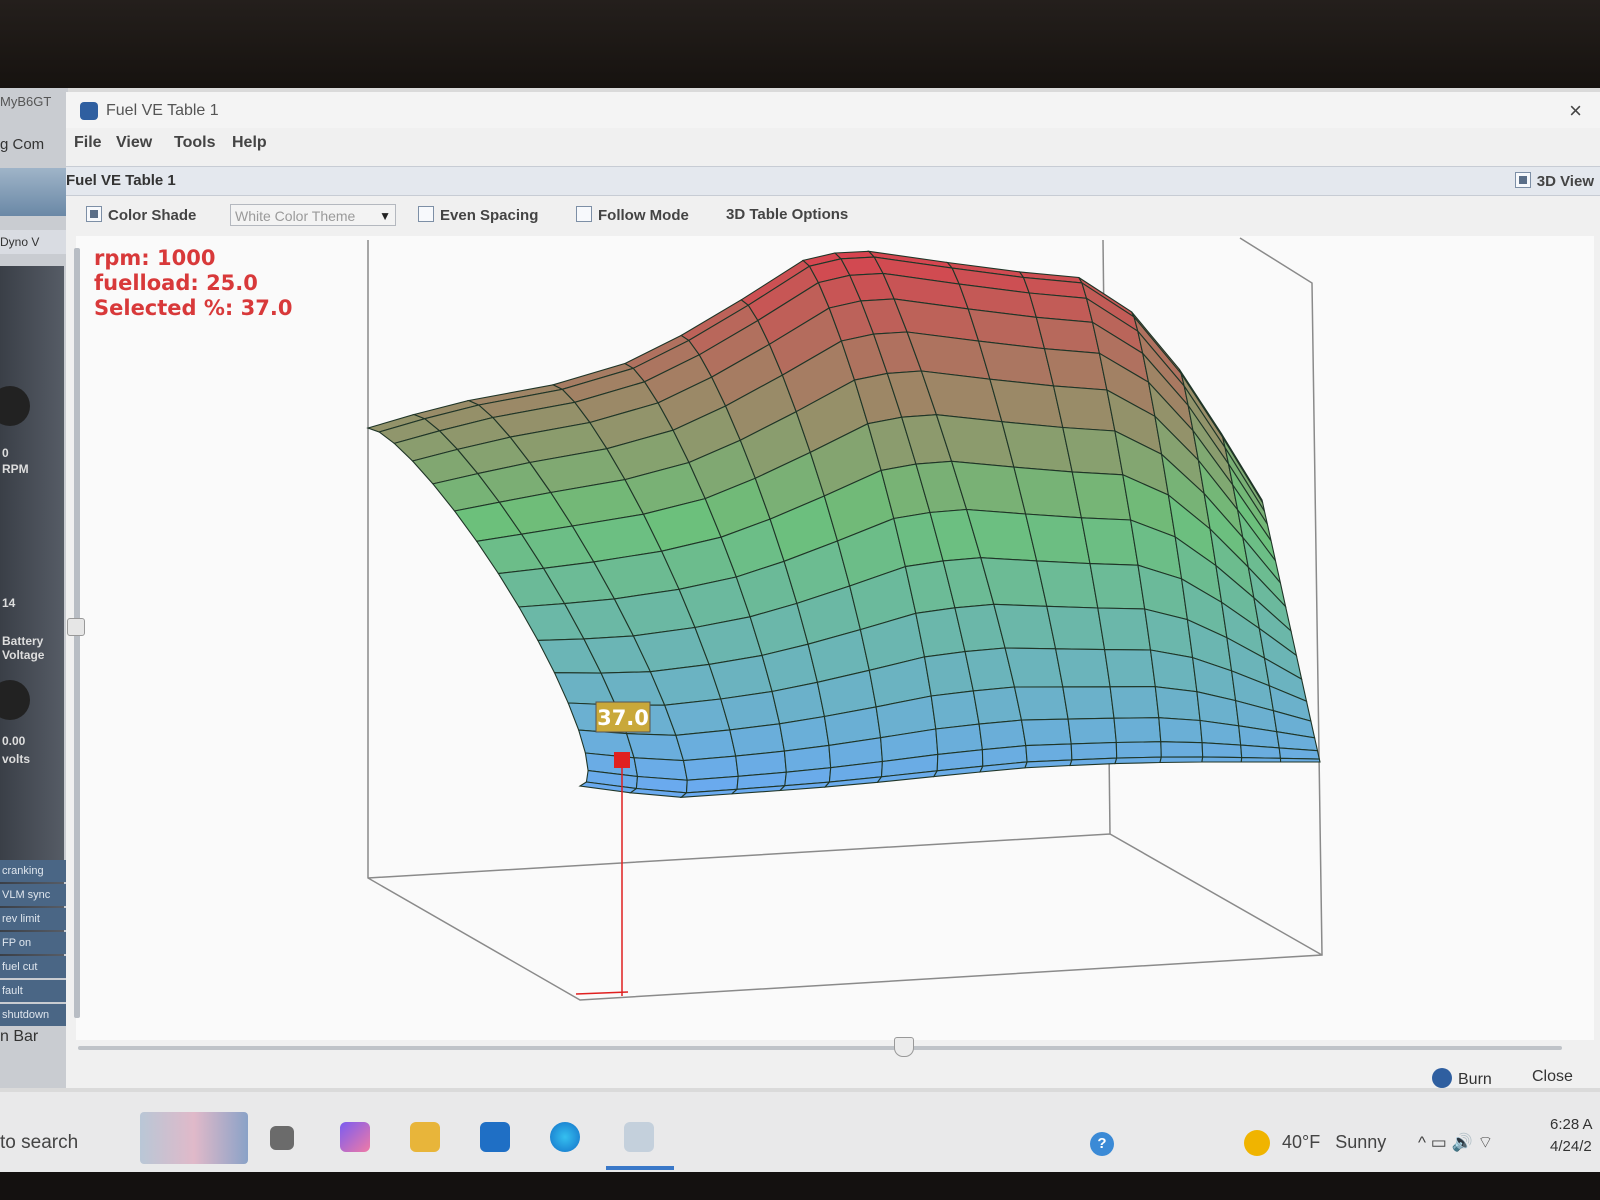 The width and height of the screenshot is (1600, 1200). Describe the element at coordinates (820, 1047) in the screenshot. I see `horizontal-rotation-slider` at that location.